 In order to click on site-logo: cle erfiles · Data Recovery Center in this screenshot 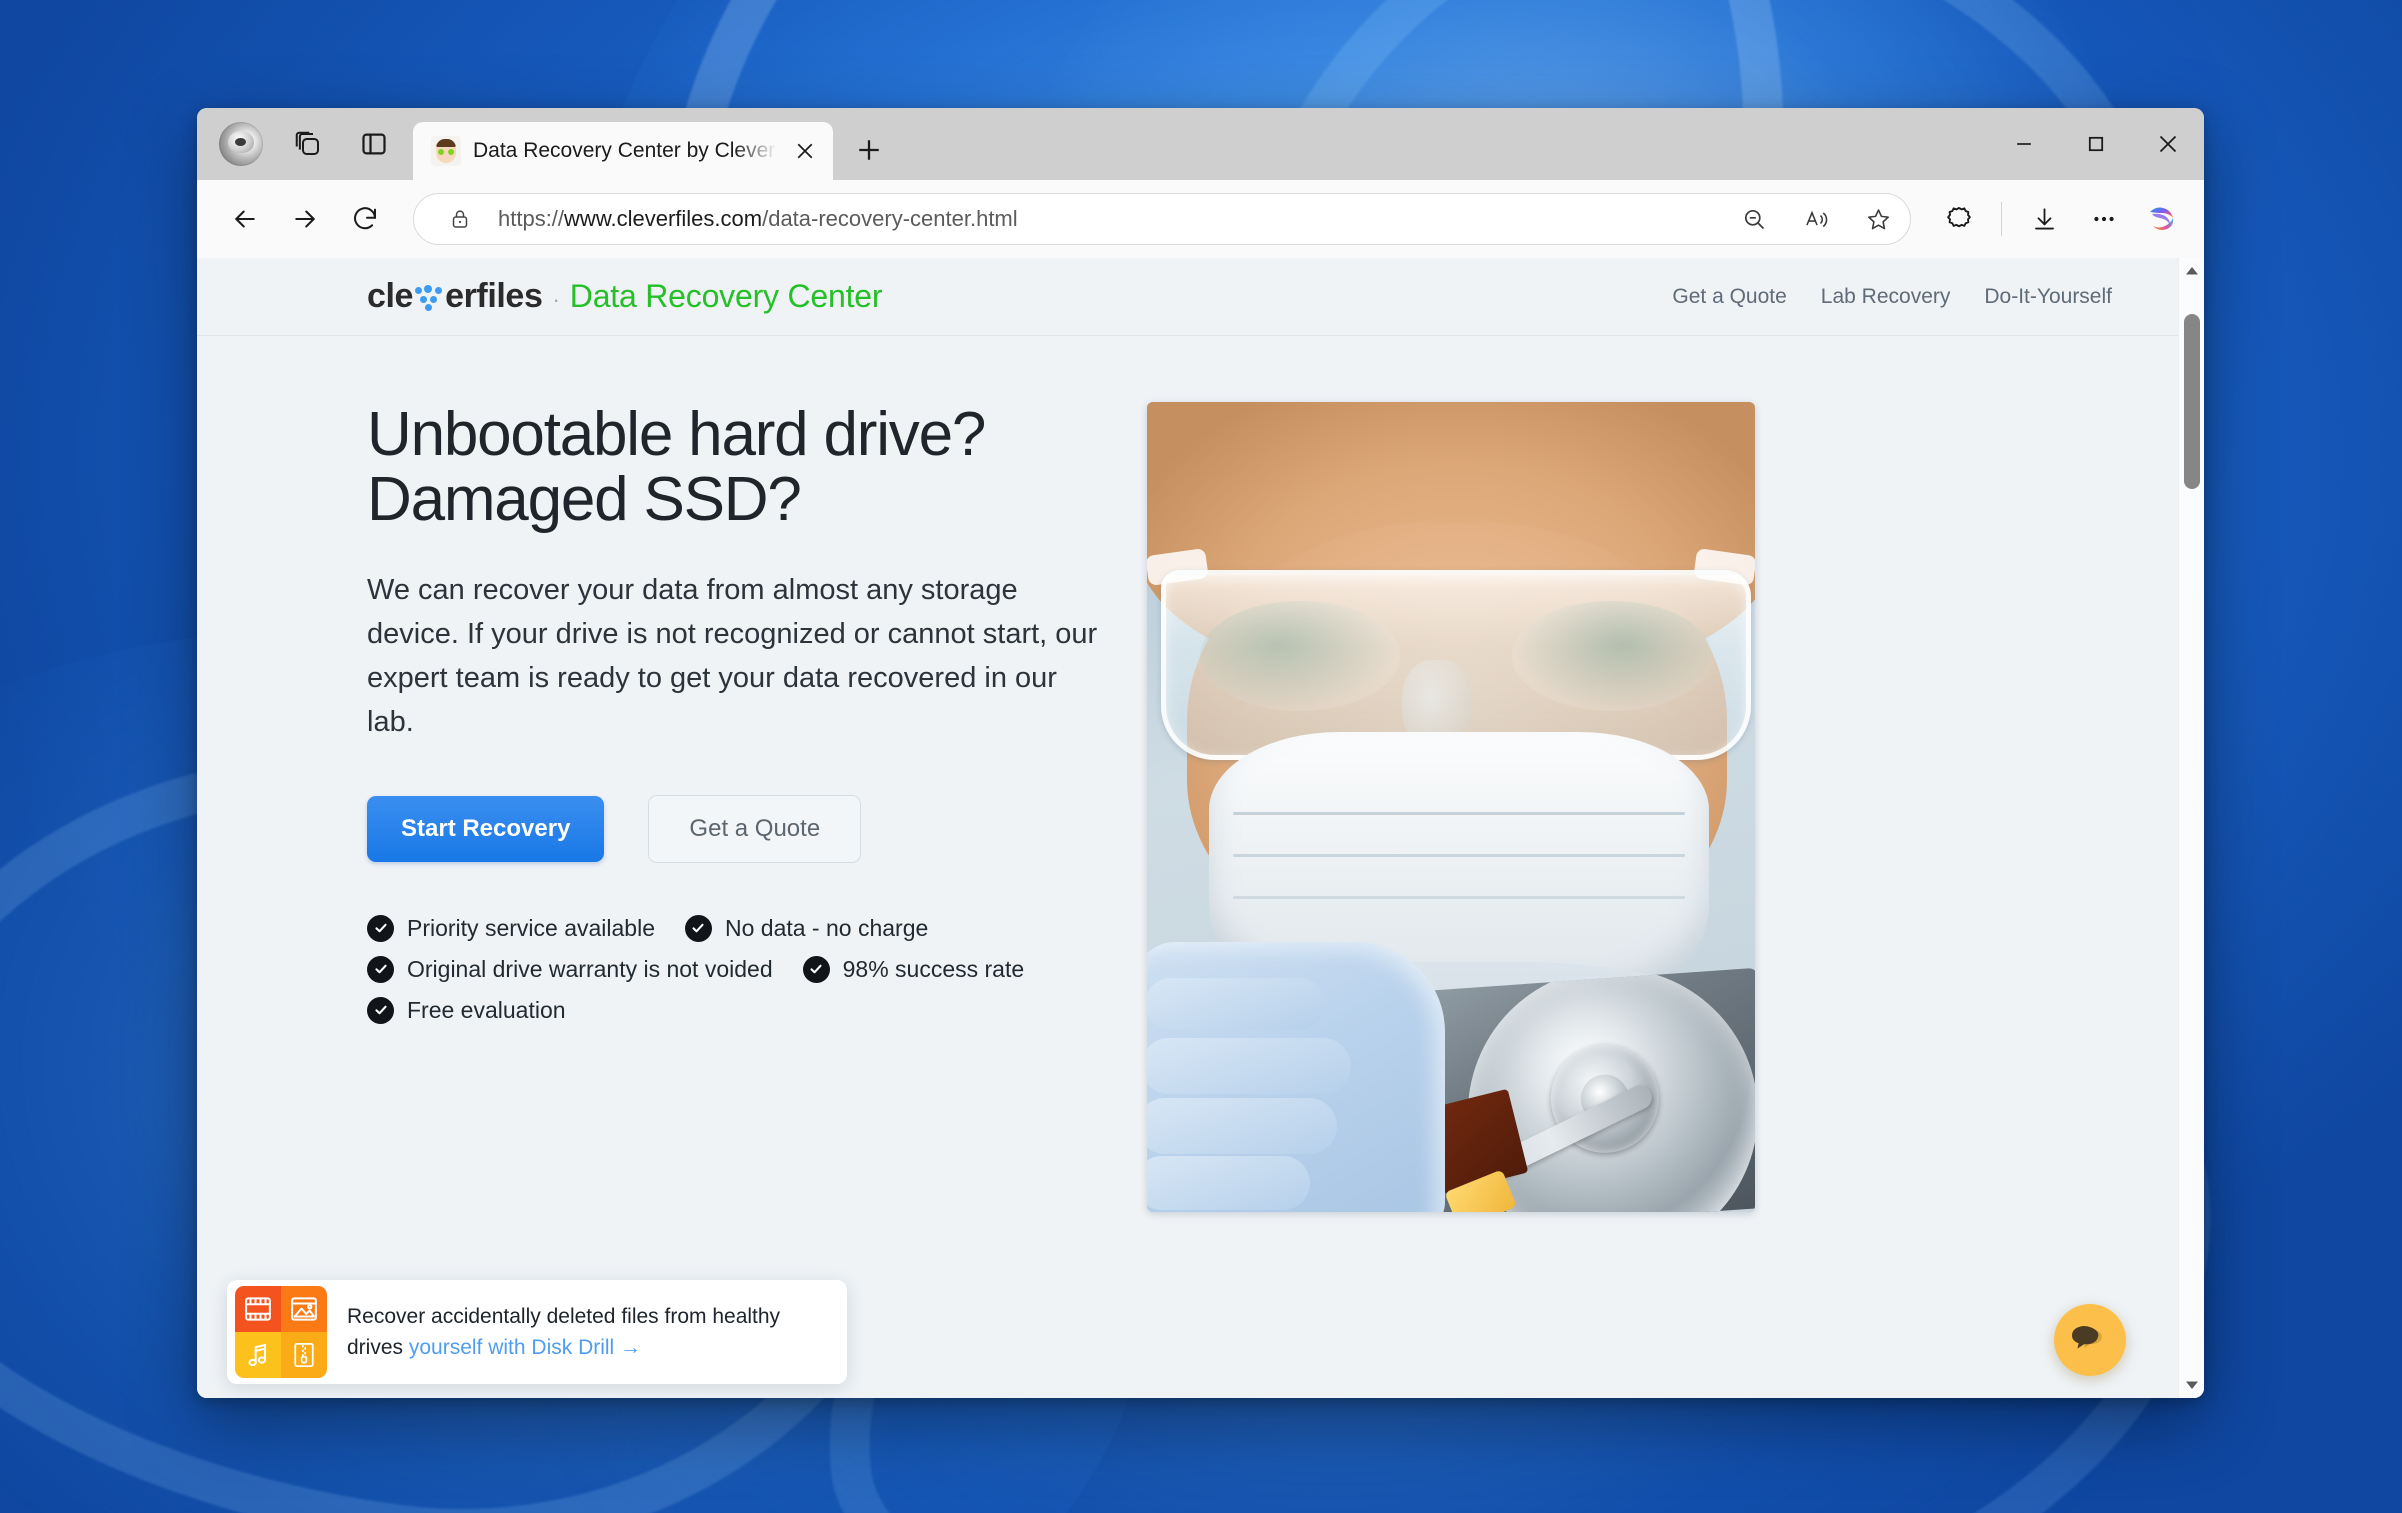, I will do `click(625, 296)`.